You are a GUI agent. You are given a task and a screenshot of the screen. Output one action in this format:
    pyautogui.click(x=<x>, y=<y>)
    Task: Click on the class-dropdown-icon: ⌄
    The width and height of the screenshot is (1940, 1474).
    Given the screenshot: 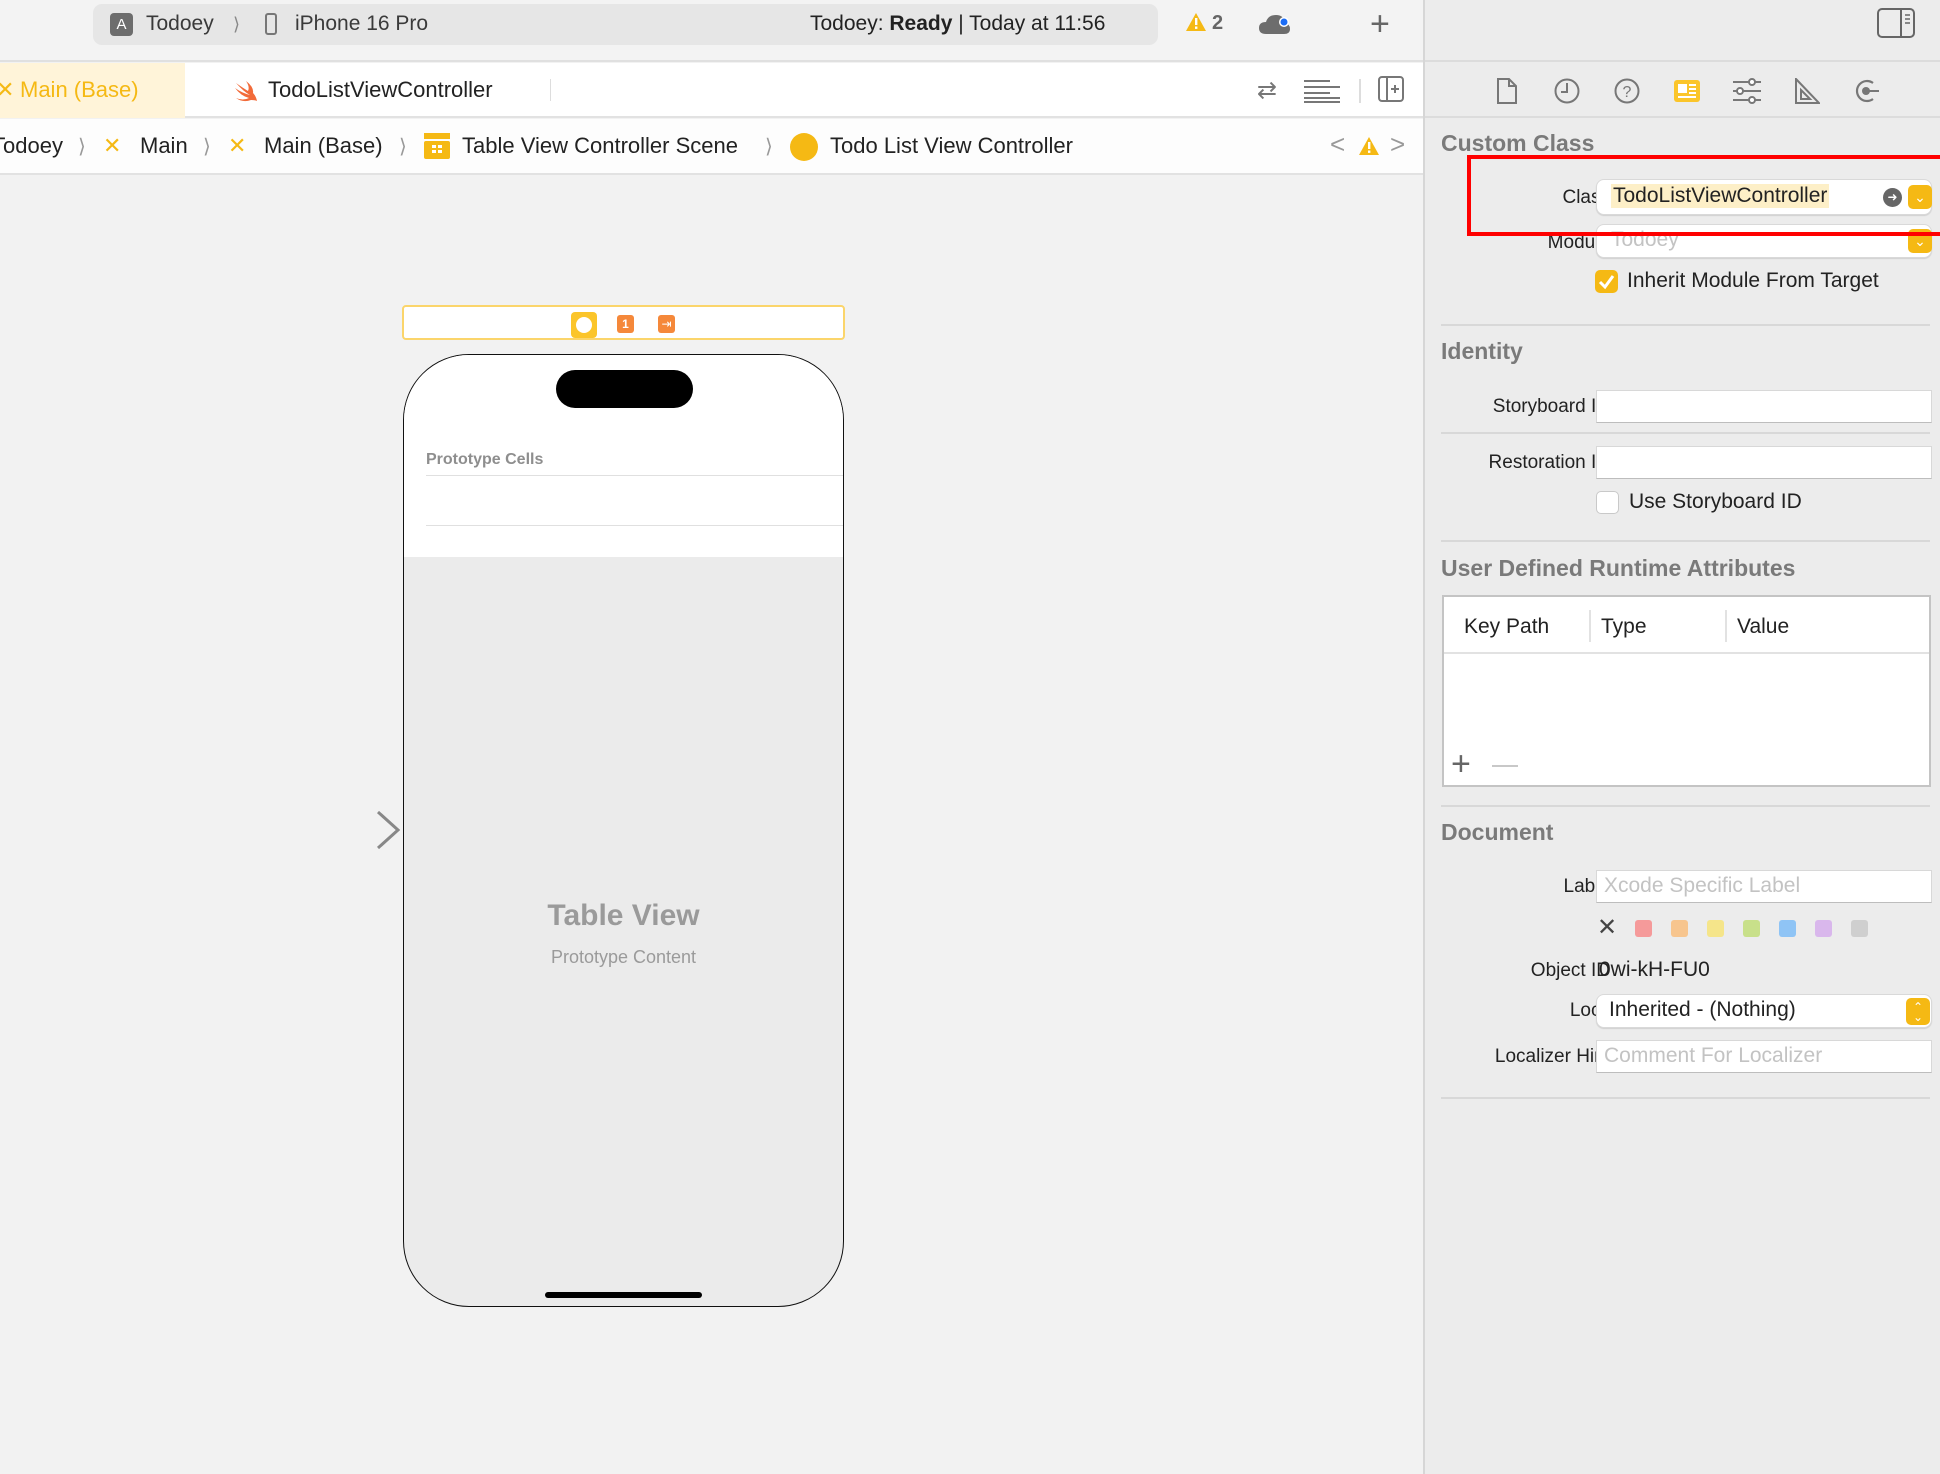 What is the action you would take?
    pyautogui.click(x=1920, y=197)
    